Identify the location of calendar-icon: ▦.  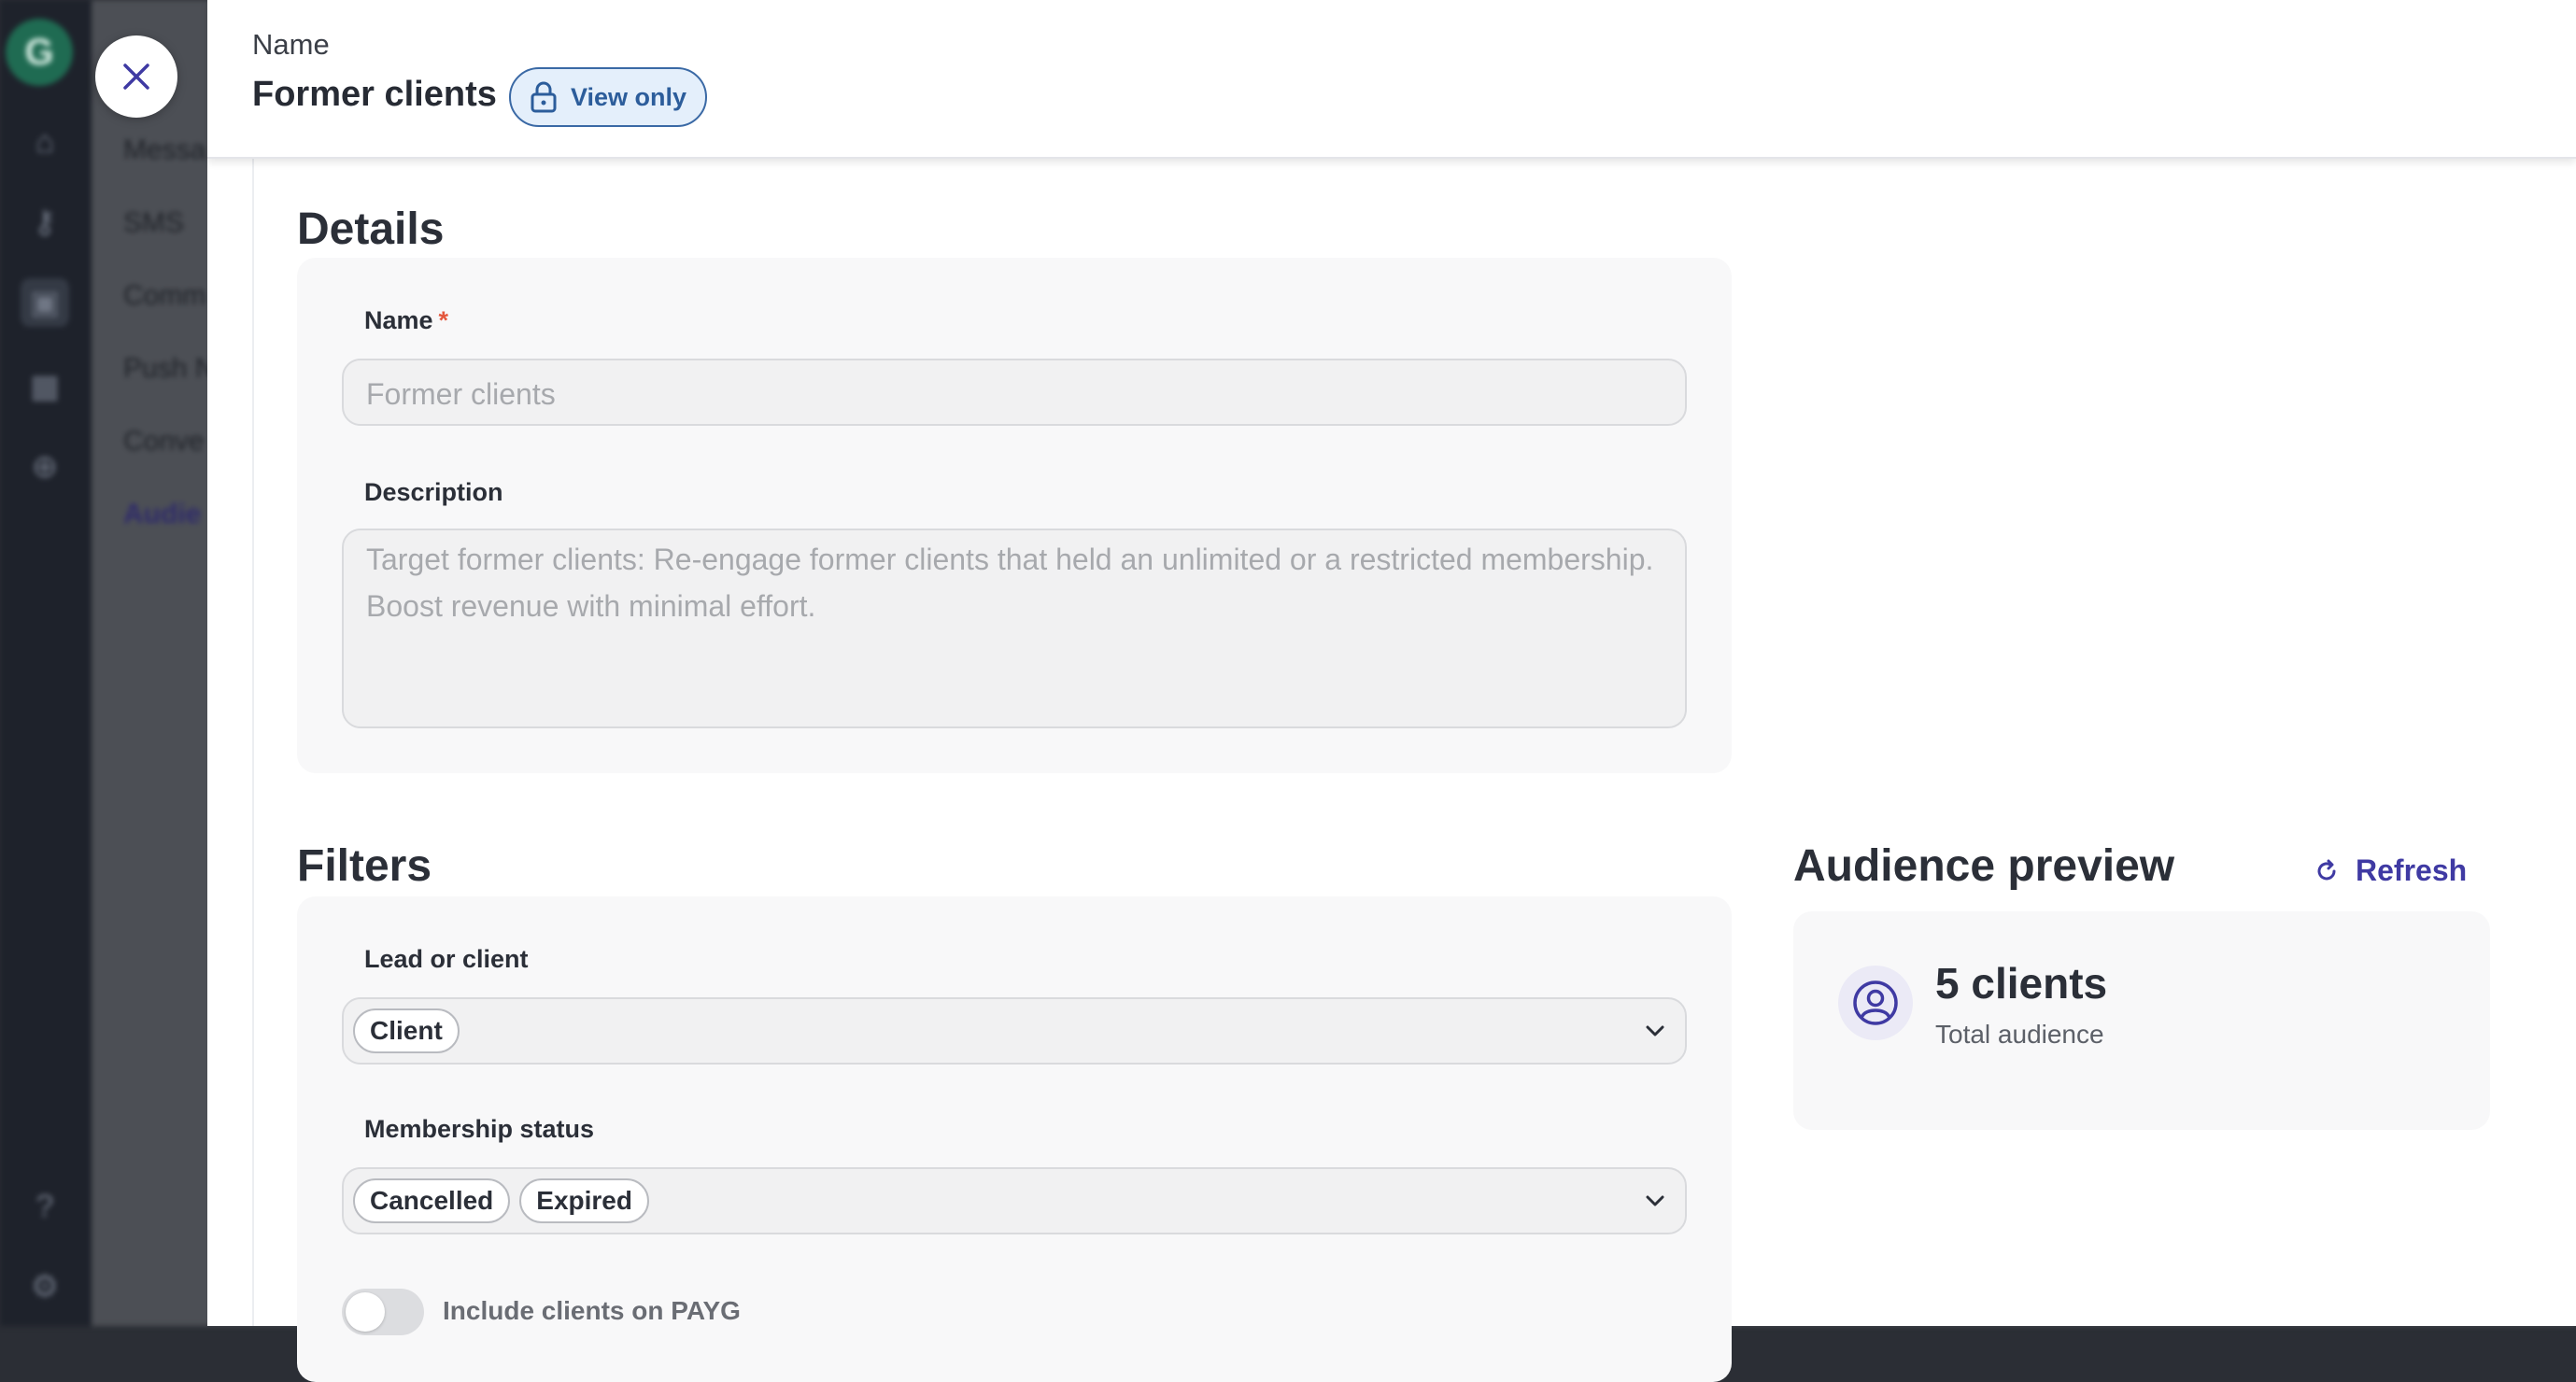
(45, 386).